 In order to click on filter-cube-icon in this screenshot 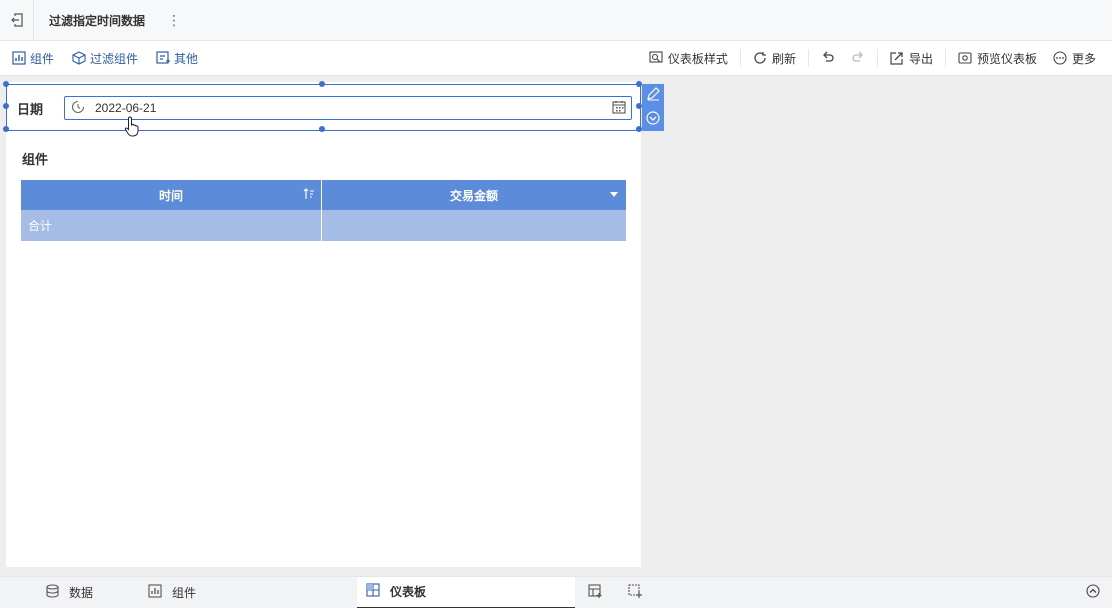, I will do `click(79, 58)`.